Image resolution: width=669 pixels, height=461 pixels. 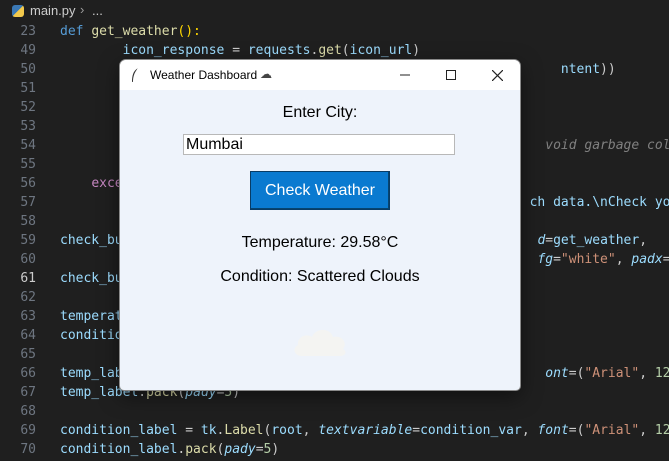 What do you see at coordinates (28, 354) in the screenshot?
I see `line-number: 65` at bounding box center [28, 354].